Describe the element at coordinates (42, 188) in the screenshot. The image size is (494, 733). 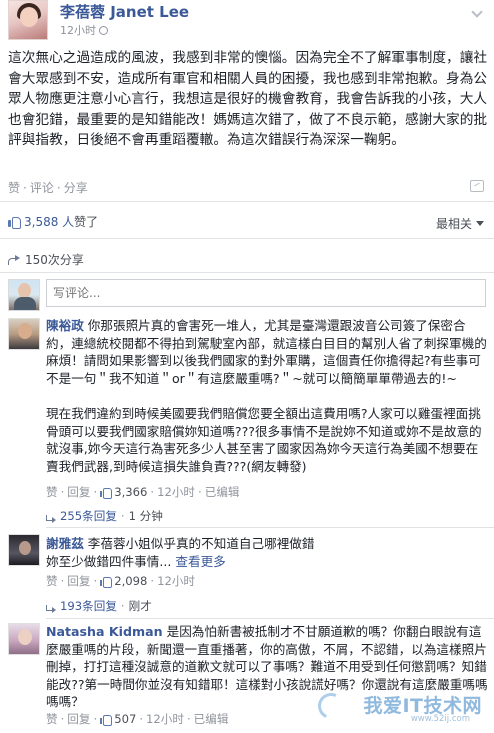
I see `comment-link: 评论` at that location.